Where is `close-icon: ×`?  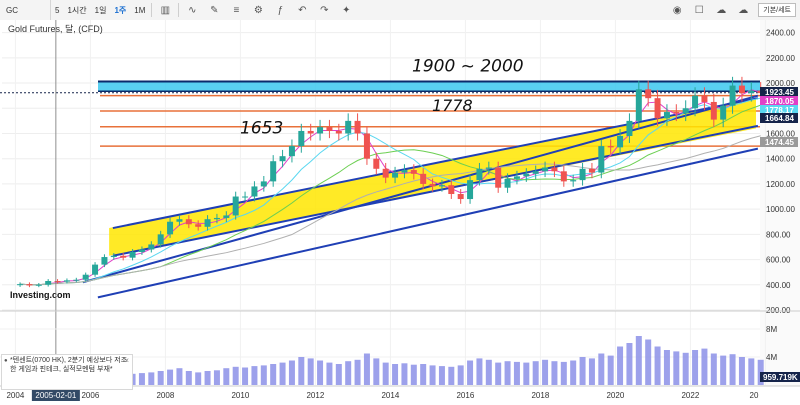 close-icon: × is located at coordinates (126, 360).